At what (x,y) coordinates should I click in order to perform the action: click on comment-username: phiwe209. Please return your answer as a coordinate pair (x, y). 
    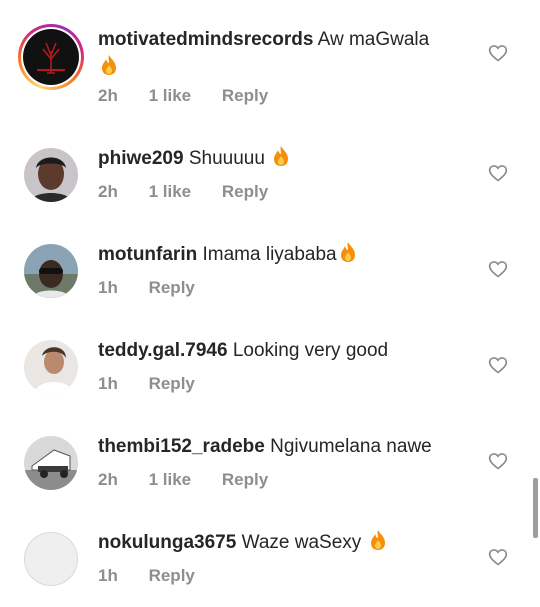
    Looking at the image, I should click on (141, 158).